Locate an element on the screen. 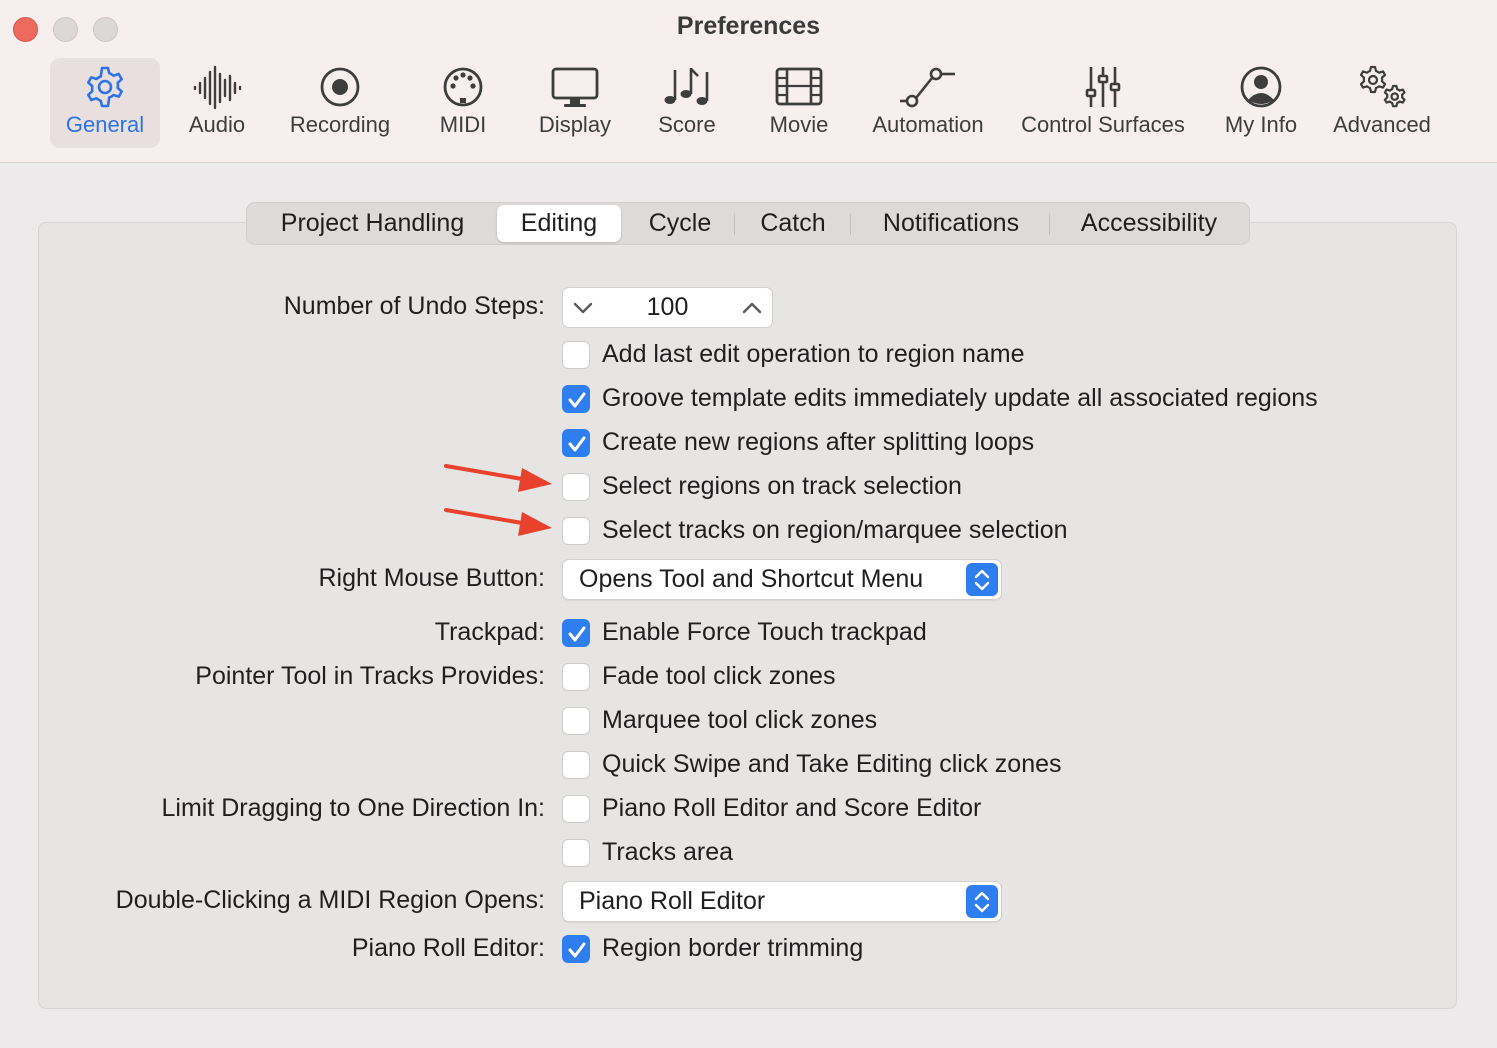 This screenshot has width=1497, height=1048. checkbox-piano-roll-score is located at coordinates (576, 809).